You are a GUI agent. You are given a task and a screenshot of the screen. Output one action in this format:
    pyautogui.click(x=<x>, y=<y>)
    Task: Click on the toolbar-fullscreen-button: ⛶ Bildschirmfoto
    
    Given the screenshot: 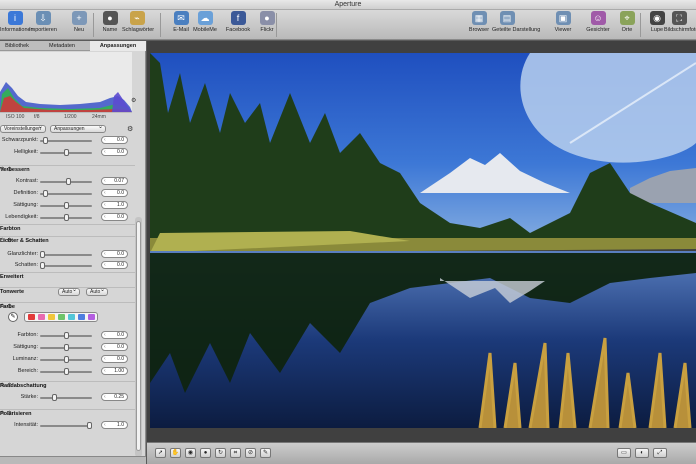 What is the action you would take?
    pyautogui.click(x=680, y=22)
    